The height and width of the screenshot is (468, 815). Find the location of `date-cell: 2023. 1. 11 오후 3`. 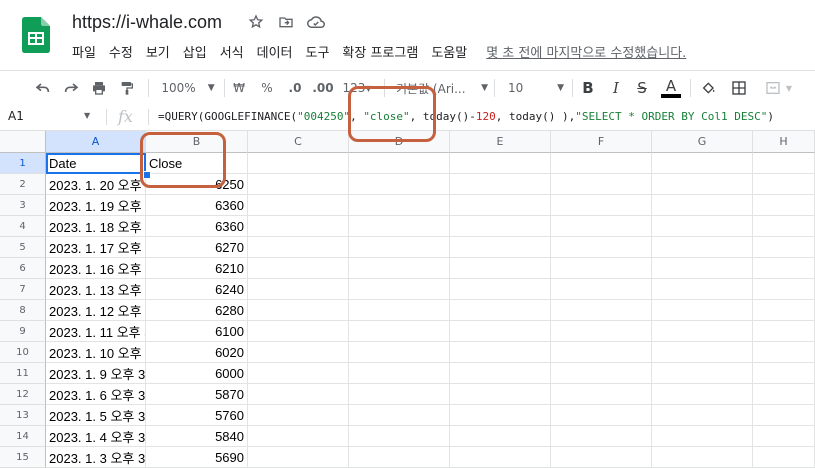

date-cell: 2023. 1. 11 오후 3 is located at coordinates (96, 331).